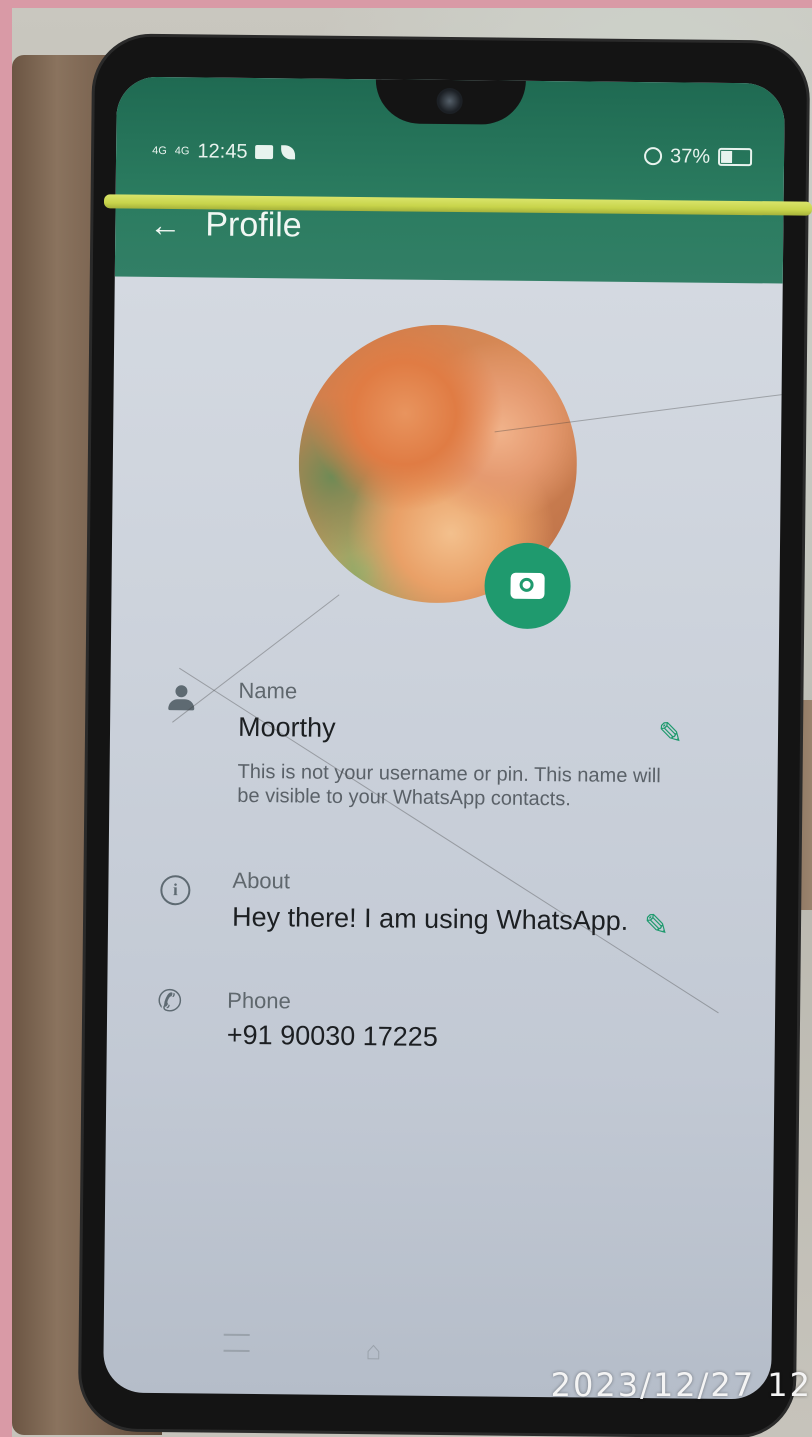 This screenshot has height=1437, width=812. Describe the element at coordinates (690, 156) in the screenshot. I see `battery-percent: 37%` at that location.